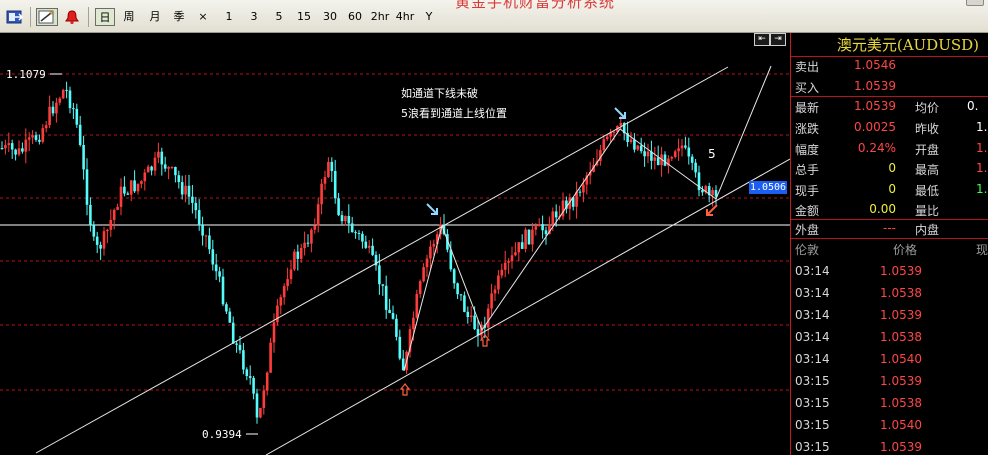  I want to click on scroll-right-button: ⇥, so click(778, 39).